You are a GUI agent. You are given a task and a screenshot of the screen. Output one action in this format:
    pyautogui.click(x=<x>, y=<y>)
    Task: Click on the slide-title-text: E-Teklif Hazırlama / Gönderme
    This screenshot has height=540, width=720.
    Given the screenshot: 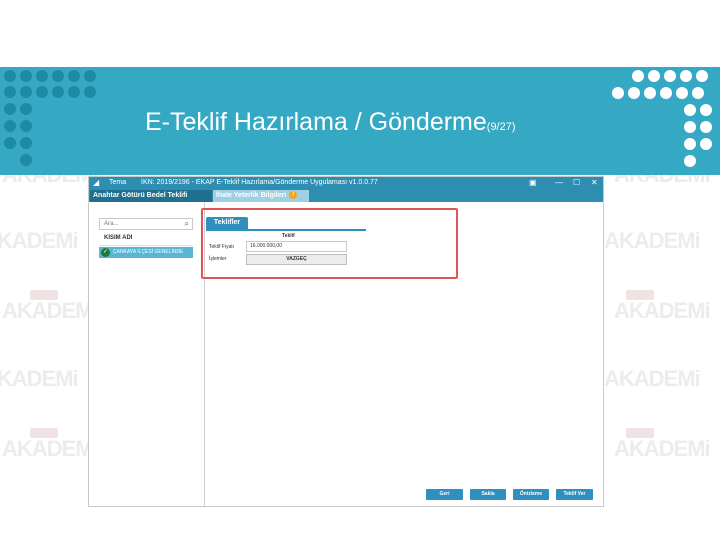 What is the action you would take?
    pyautogui.click(x=316, y=122)
    